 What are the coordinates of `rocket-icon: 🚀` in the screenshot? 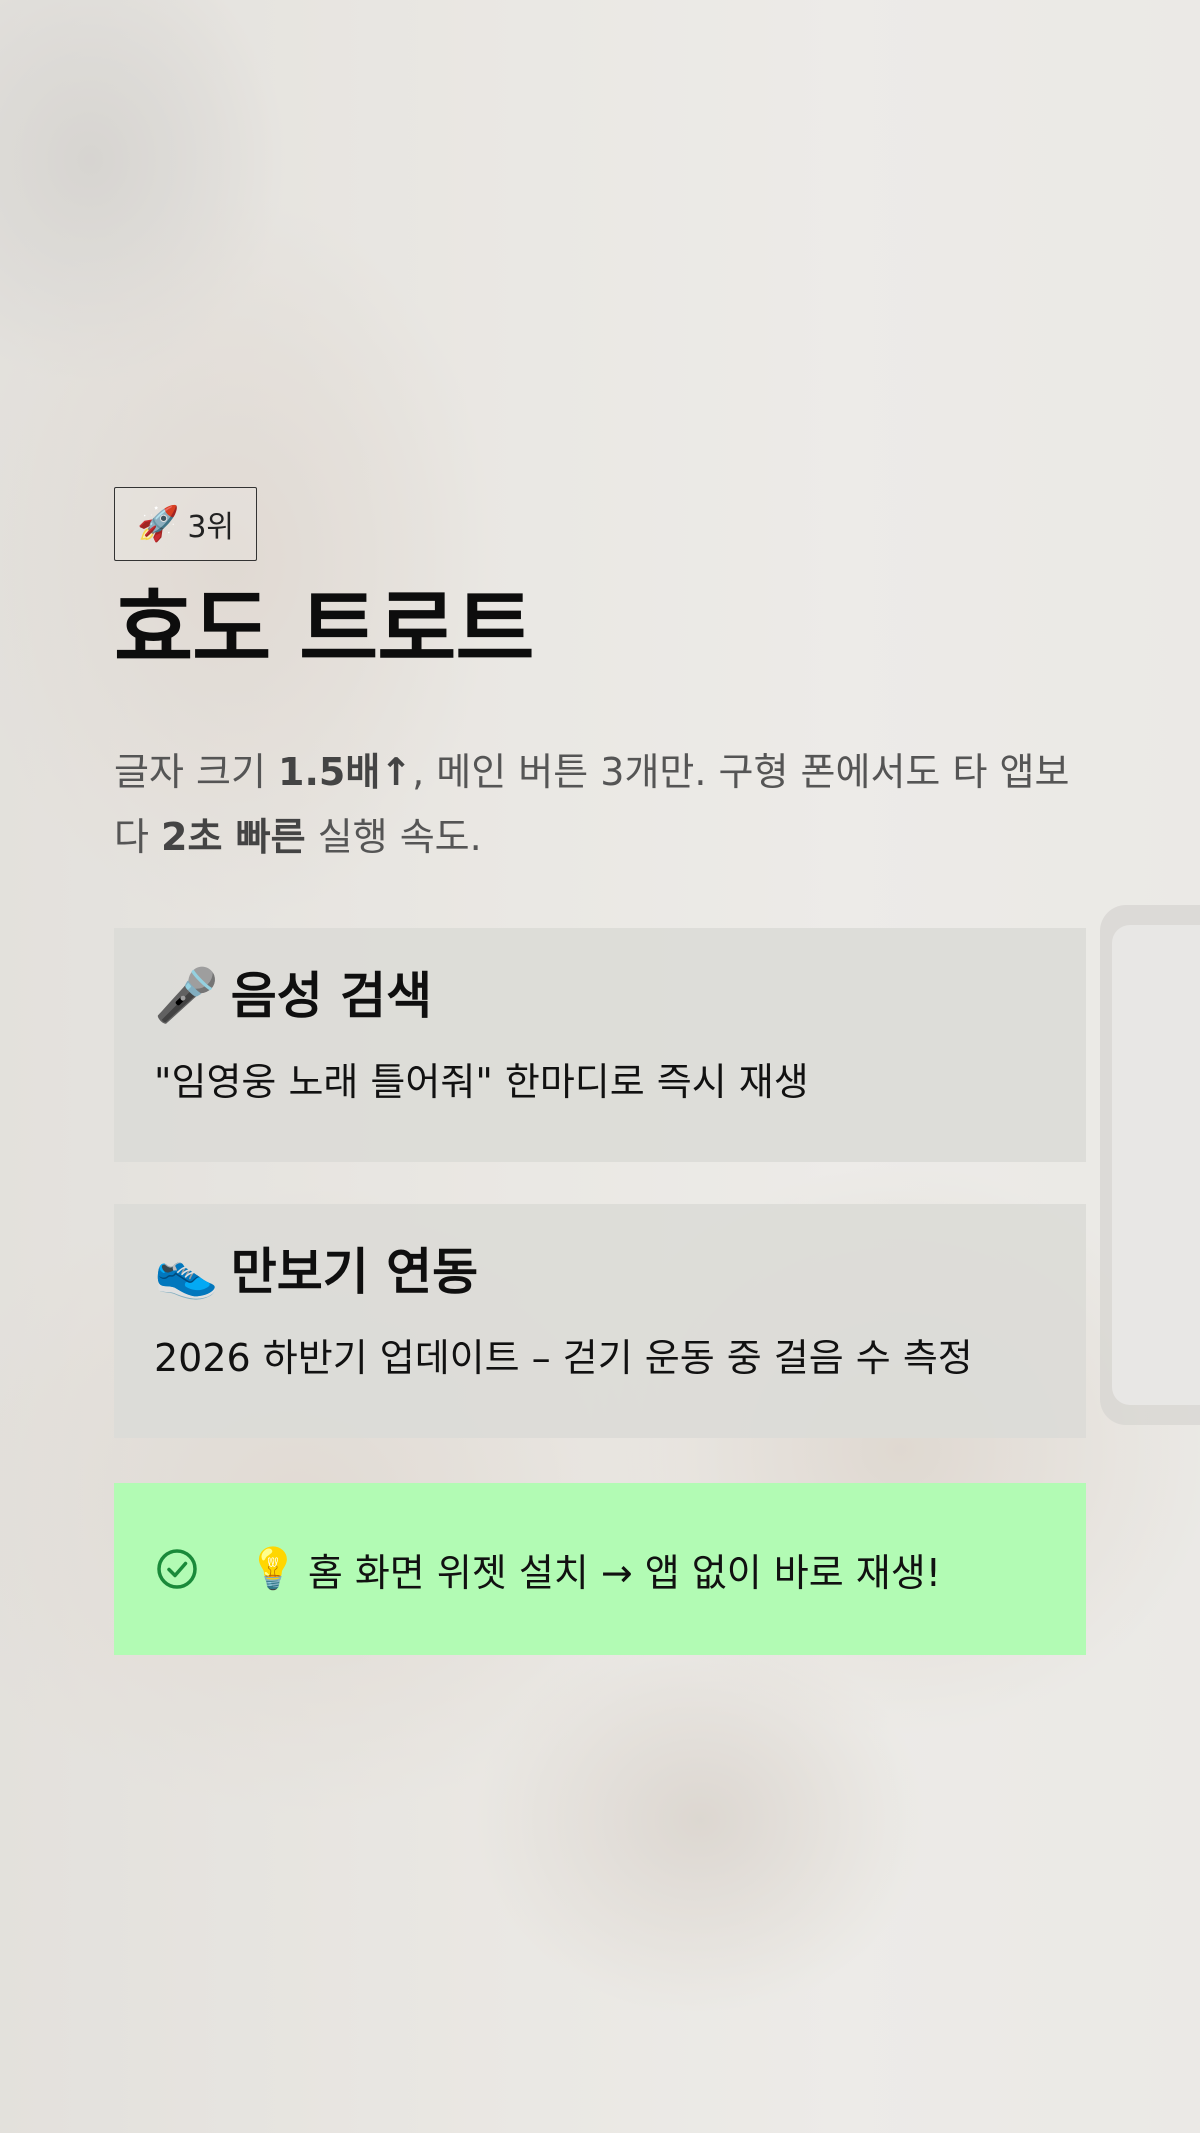 It's located at (158, 524).